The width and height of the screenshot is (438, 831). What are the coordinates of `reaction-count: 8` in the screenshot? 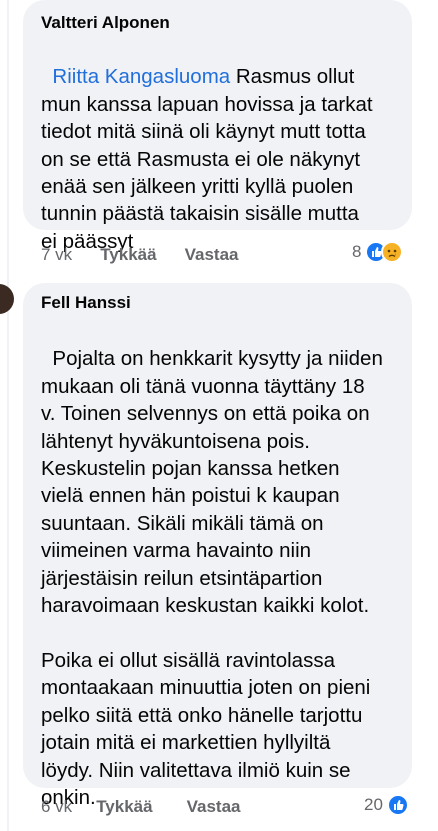 It's located at (357, 251).